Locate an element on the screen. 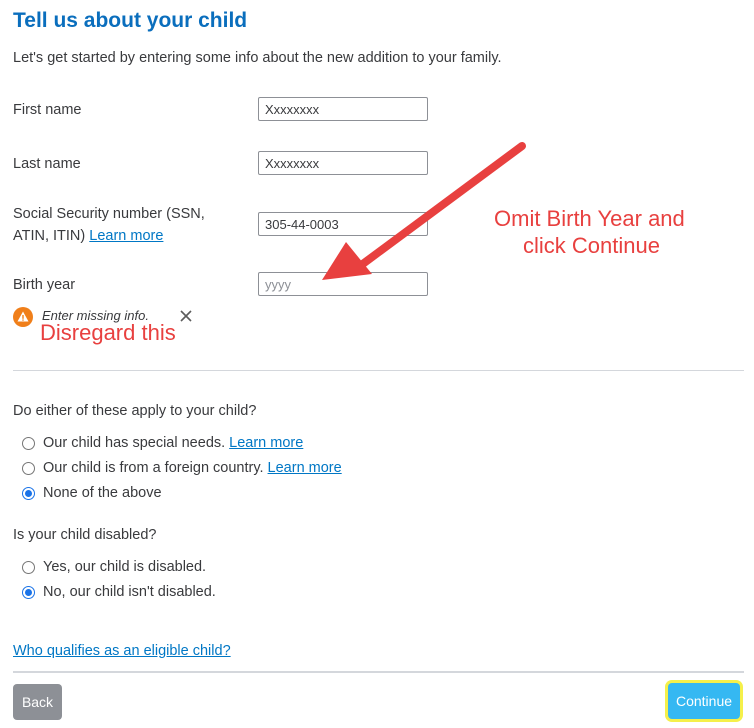 Image resolution: width=754 pixels, height=728 pixels. radio-disabled-no is located at coordinates (28, 592).